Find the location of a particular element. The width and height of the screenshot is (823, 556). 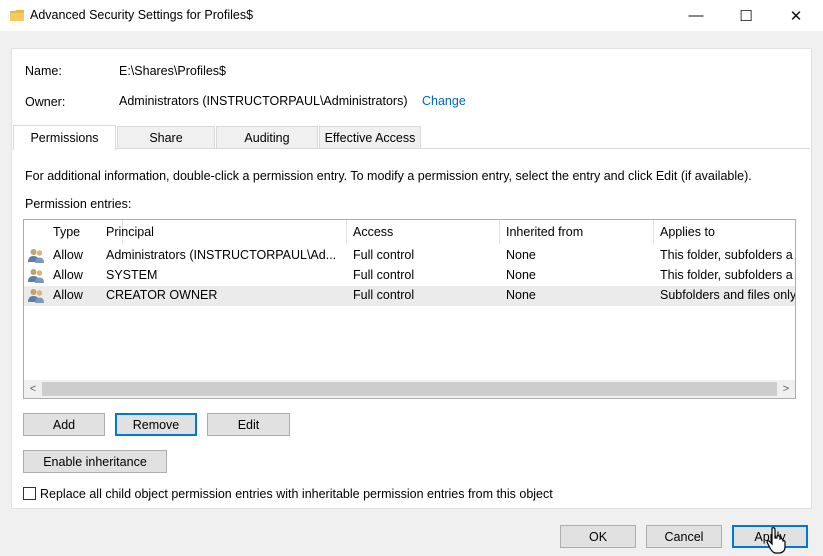

scroll-left-arrow: < is located at coordinates (33, 389).